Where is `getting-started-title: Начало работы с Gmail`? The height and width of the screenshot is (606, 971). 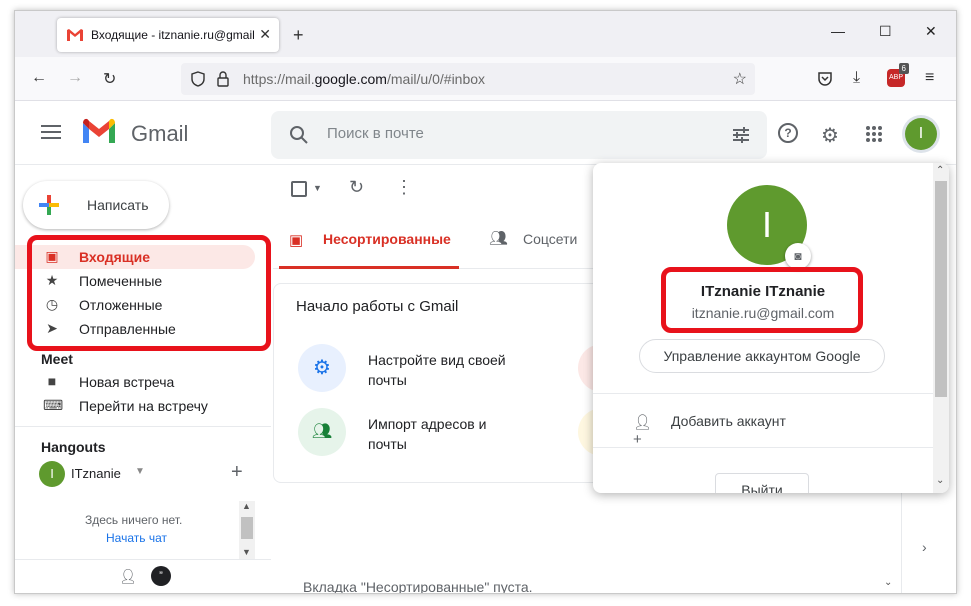
getting-started-title: Начало работы с Gmail is located at coordinates (377, 306).